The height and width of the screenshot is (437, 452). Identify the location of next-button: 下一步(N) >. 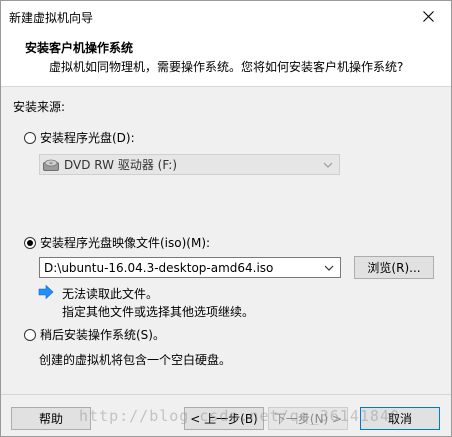
(308, 418).